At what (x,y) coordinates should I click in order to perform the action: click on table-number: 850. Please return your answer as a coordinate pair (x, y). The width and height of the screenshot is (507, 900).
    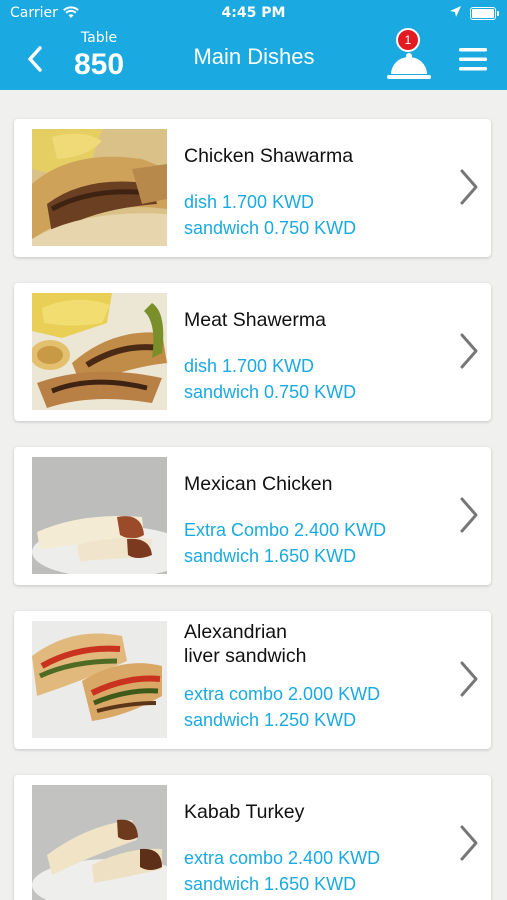
    Looking at the image, I should click on (99, 64).